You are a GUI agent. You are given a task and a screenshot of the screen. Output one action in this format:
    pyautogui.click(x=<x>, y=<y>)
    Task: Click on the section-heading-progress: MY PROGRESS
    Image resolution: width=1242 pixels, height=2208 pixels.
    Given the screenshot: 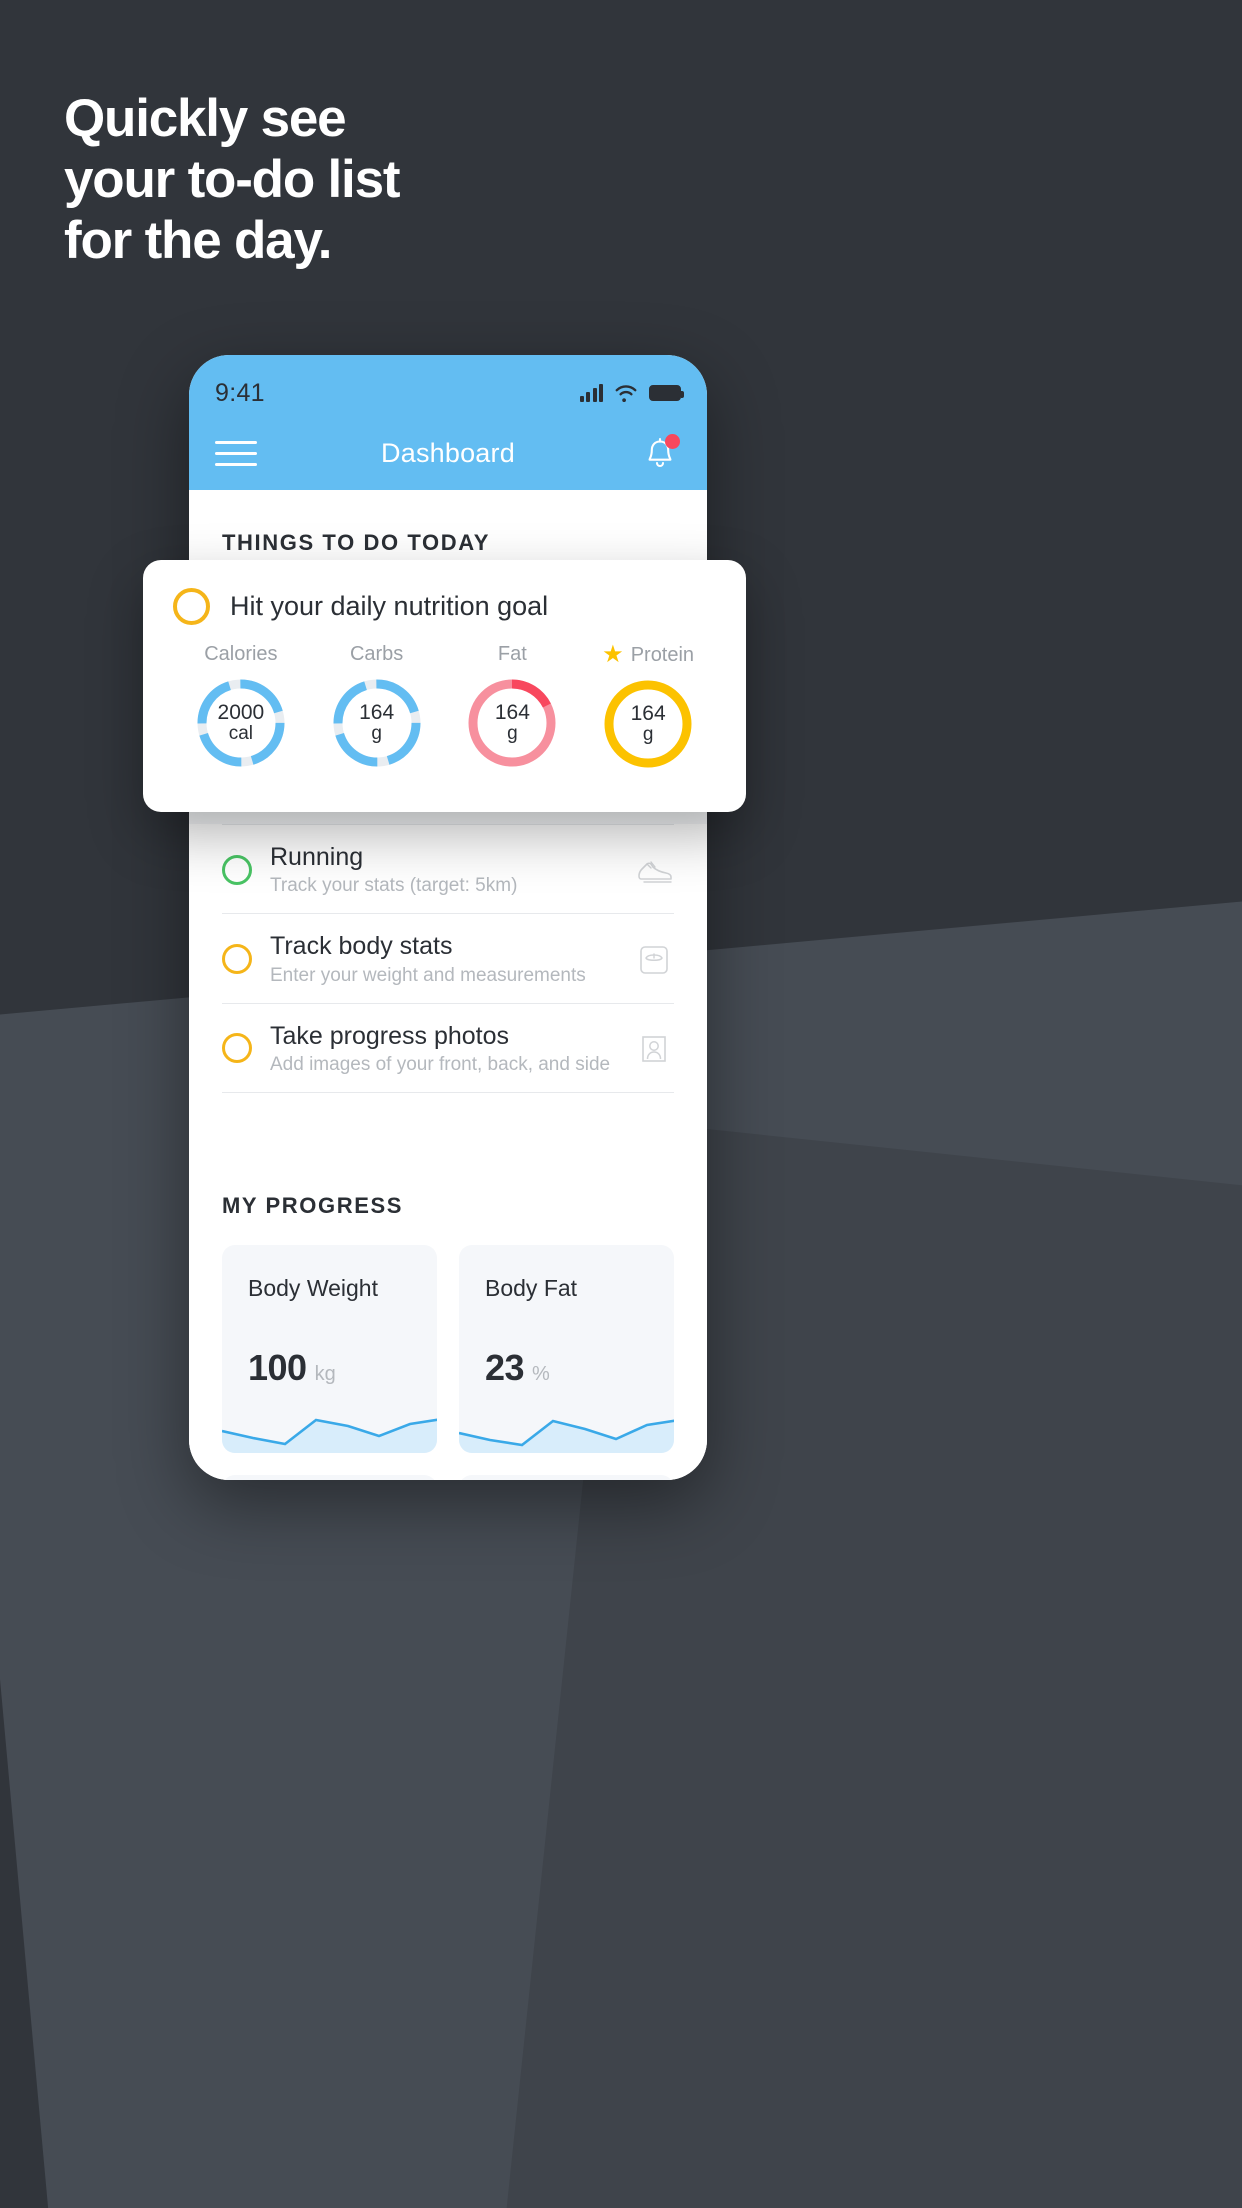 What is the action you would take?
    pyautogui.click(x=313, y=1205)
    